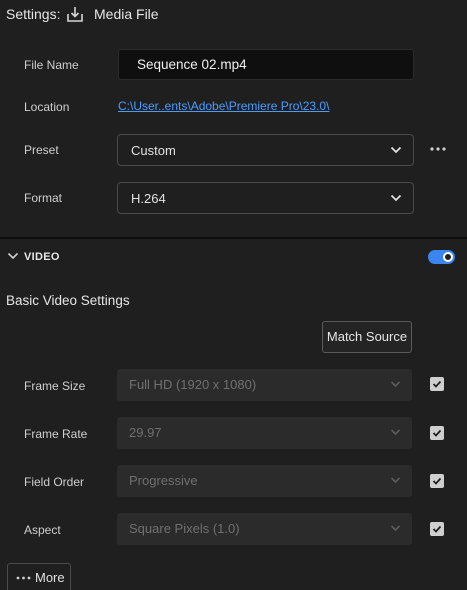  Describe the element at coordinates (43, 198) in the screenshot. I see `format-label: Format` at that location.